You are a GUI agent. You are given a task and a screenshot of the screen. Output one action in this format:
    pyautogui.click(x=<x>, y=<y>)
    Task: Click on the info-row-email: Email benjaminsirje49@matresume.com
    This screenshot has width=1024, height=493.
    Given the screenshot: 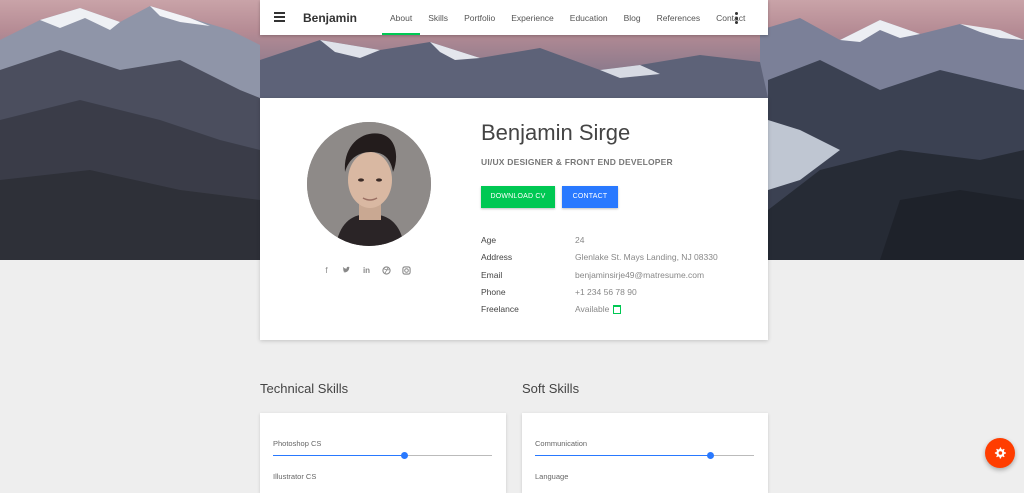 What is the action you would take?
    pyautogui.click(x=616, y=278)
    